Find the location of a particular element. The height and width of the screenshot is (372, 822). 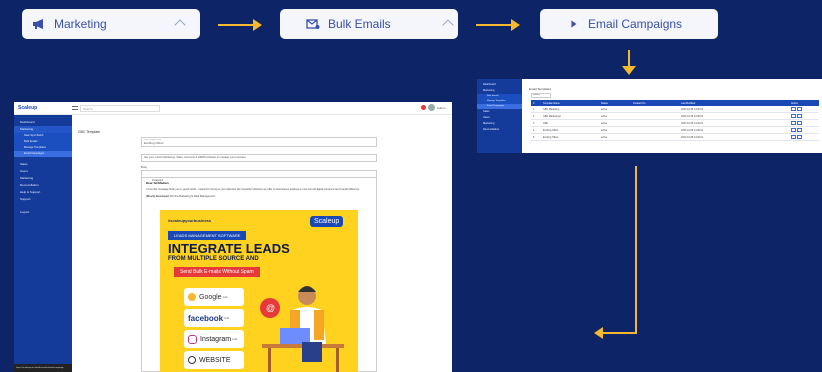

body-label: Body is located at coordinates (144, 167).